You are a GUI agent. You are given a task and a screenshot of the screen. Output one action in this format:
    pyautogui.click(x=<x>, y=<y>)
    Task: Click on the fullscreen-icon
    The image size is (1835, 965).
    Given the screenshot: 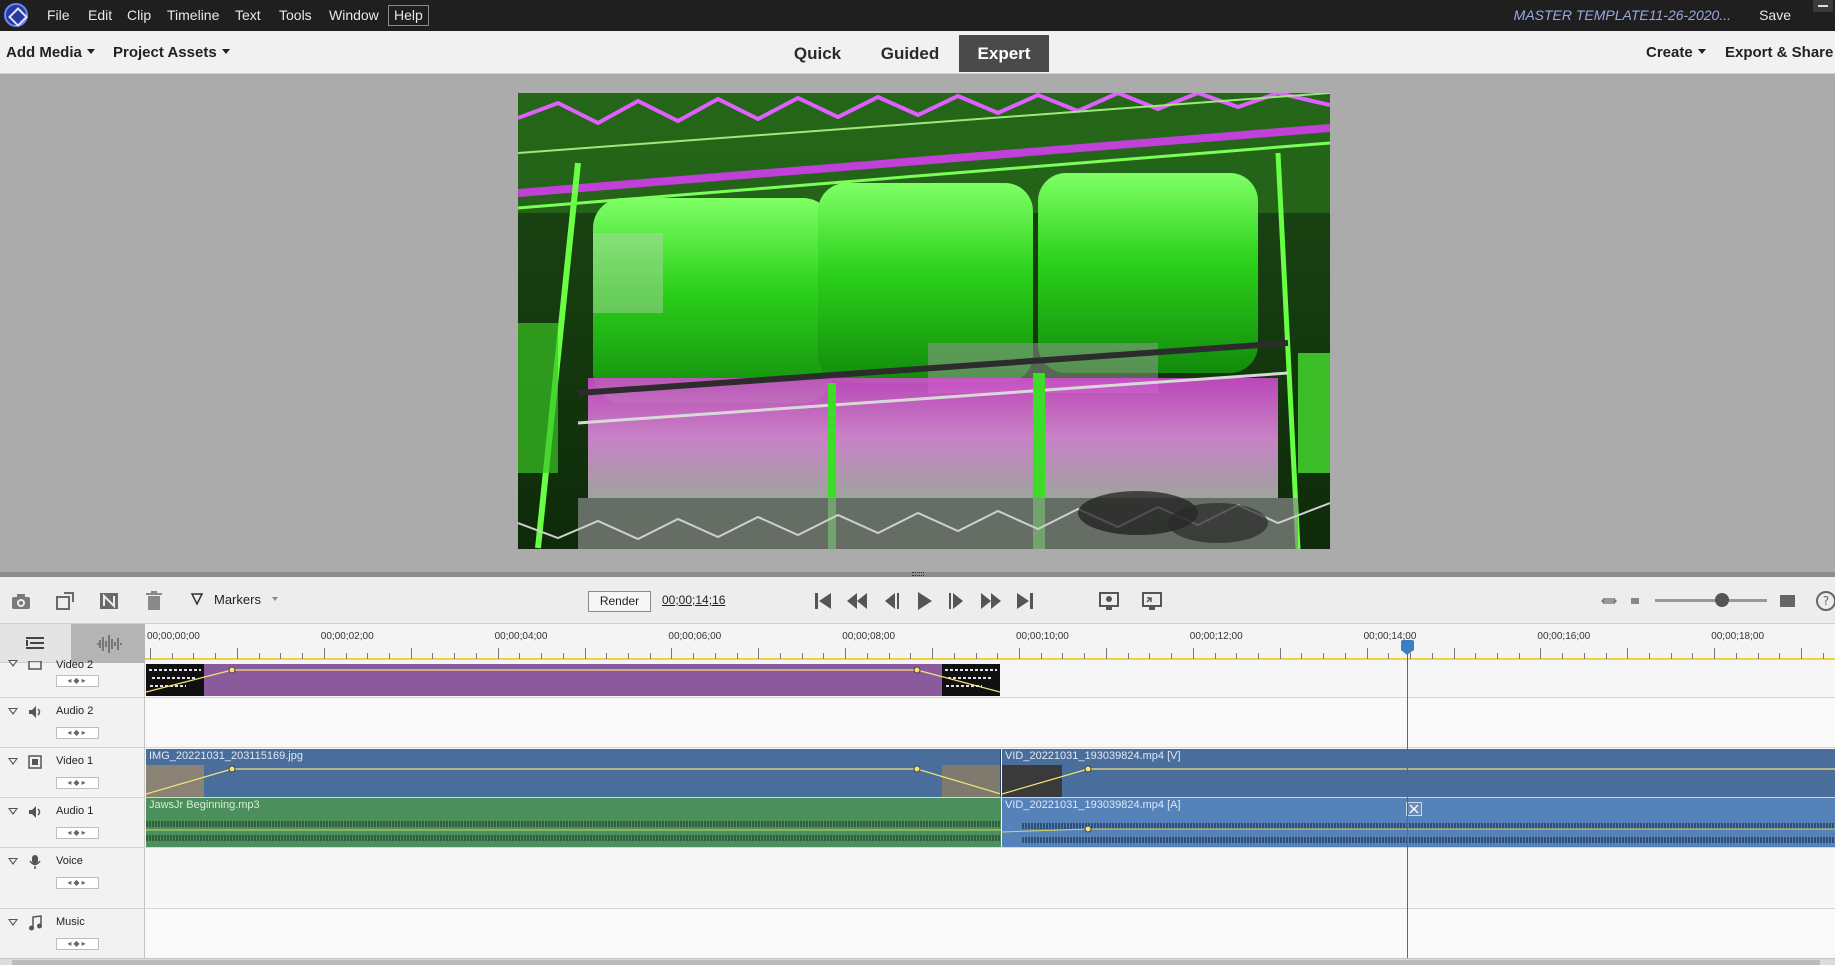 What is the action you would take?
    pyautogui.click(x=1152, y=601)
    